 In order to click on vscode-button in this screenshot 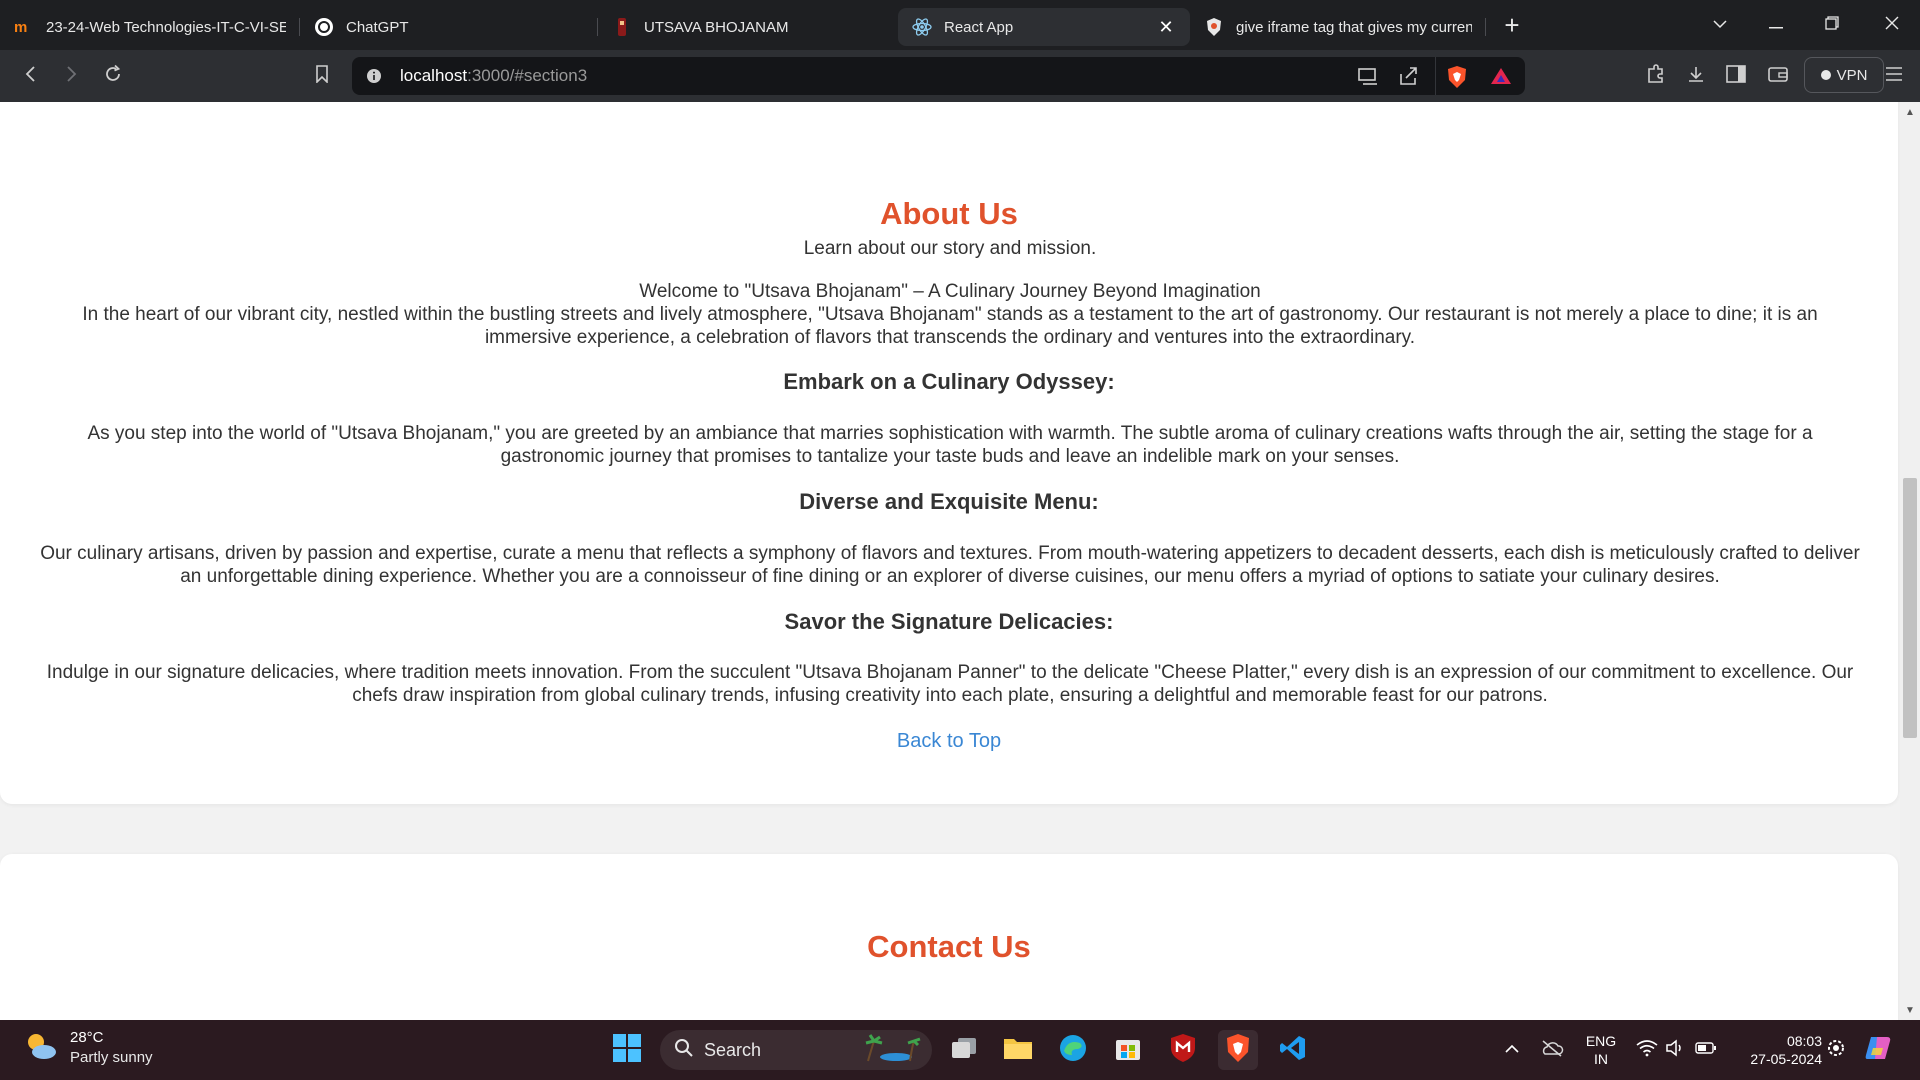, I will do `click(1293, 1050)`.